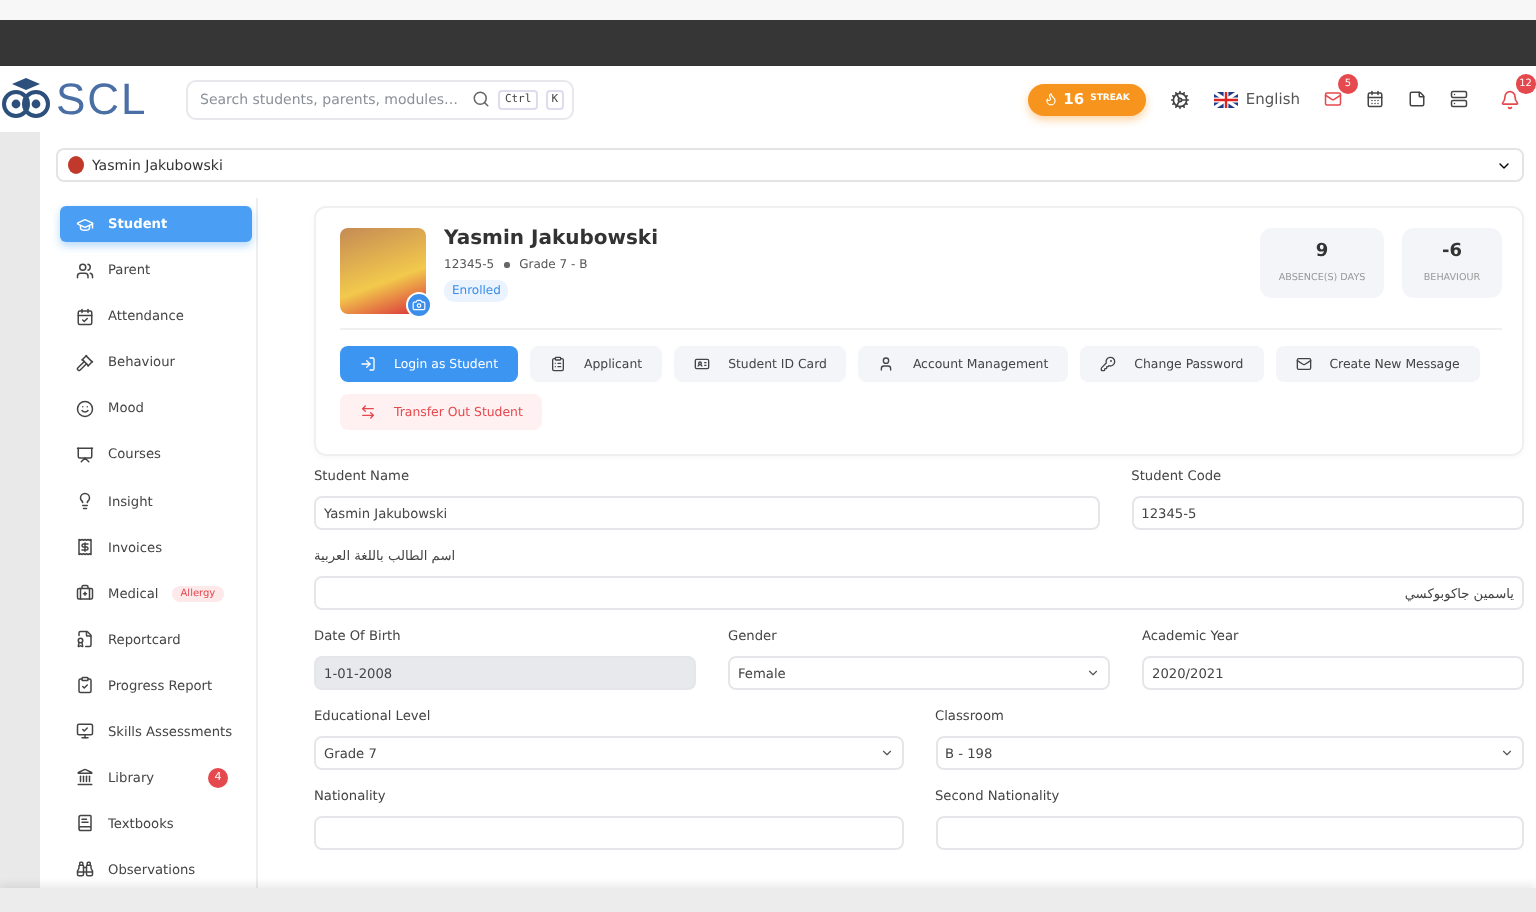 This screenshot has height=912, width=1536. Describe the element at coordinates (1179, 99) in the screenshot. I see `settings-button` at that location.